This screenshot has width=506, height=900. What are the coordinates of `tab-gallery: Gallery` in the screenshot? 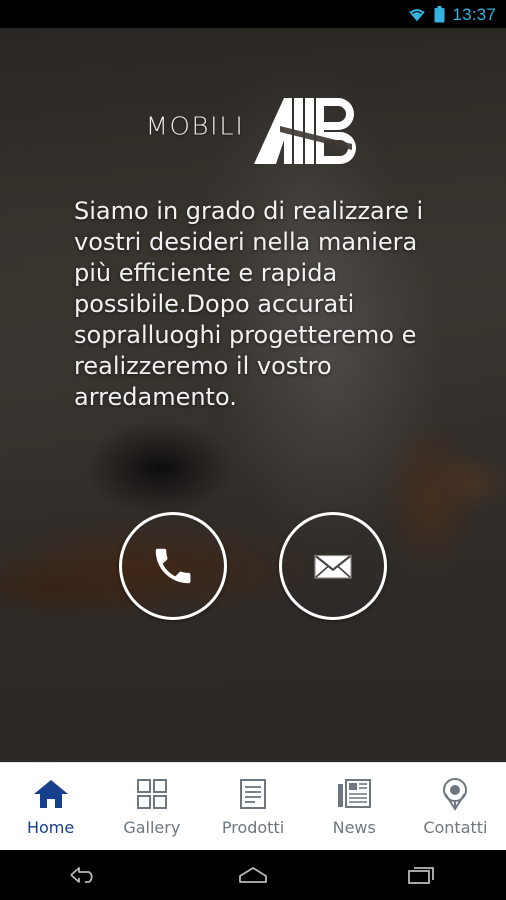 It's located at (151, 806).